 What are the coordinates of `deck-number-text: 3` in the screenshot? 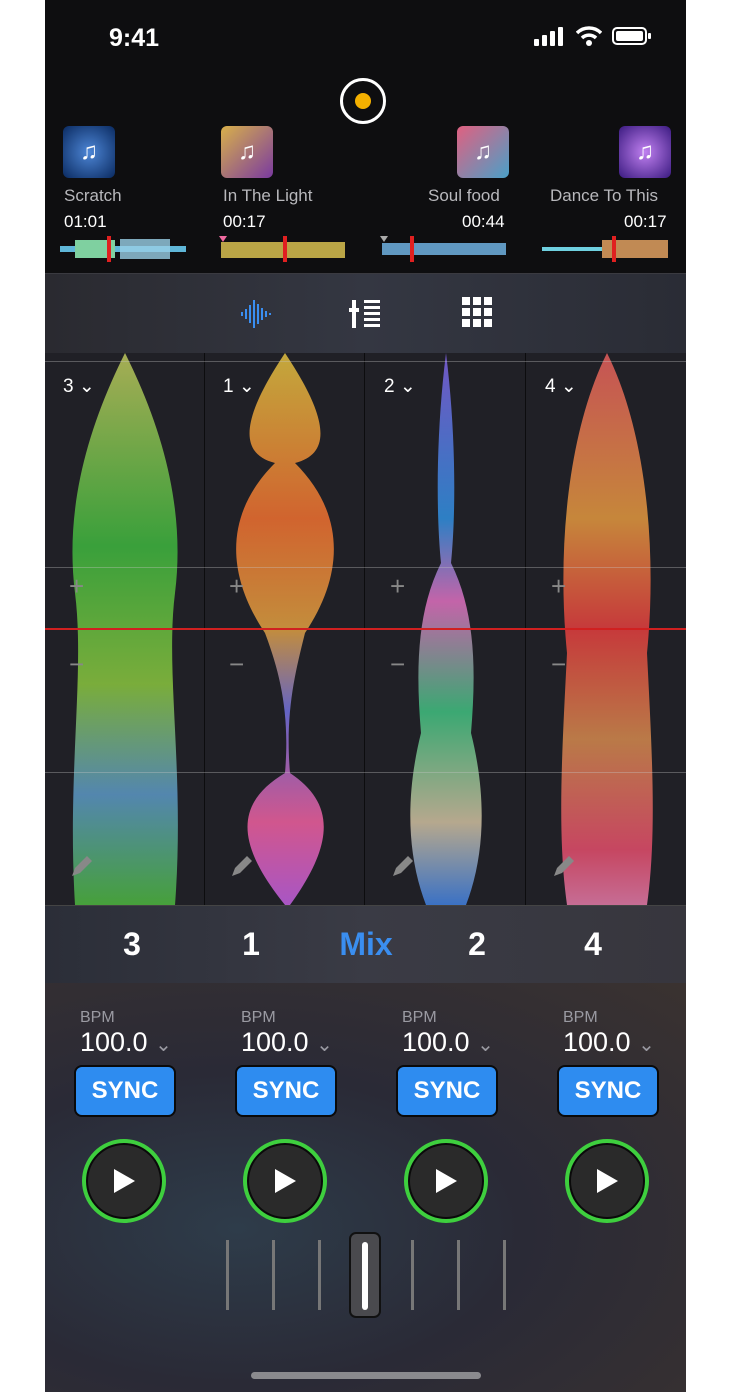 It's located at (68, 386).